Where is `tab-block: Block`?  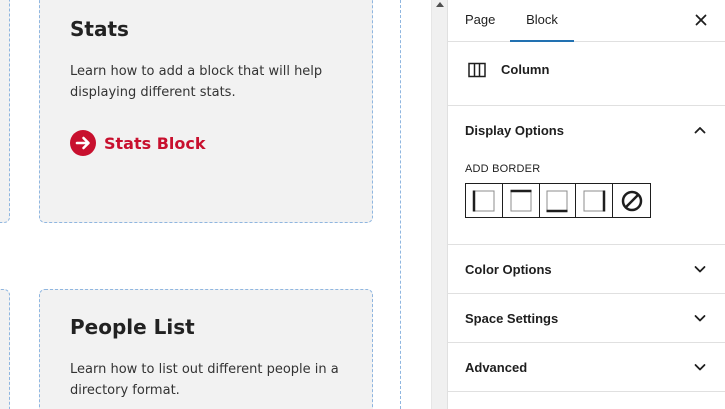
tab-block: Block is located at coordinates (542, 21).